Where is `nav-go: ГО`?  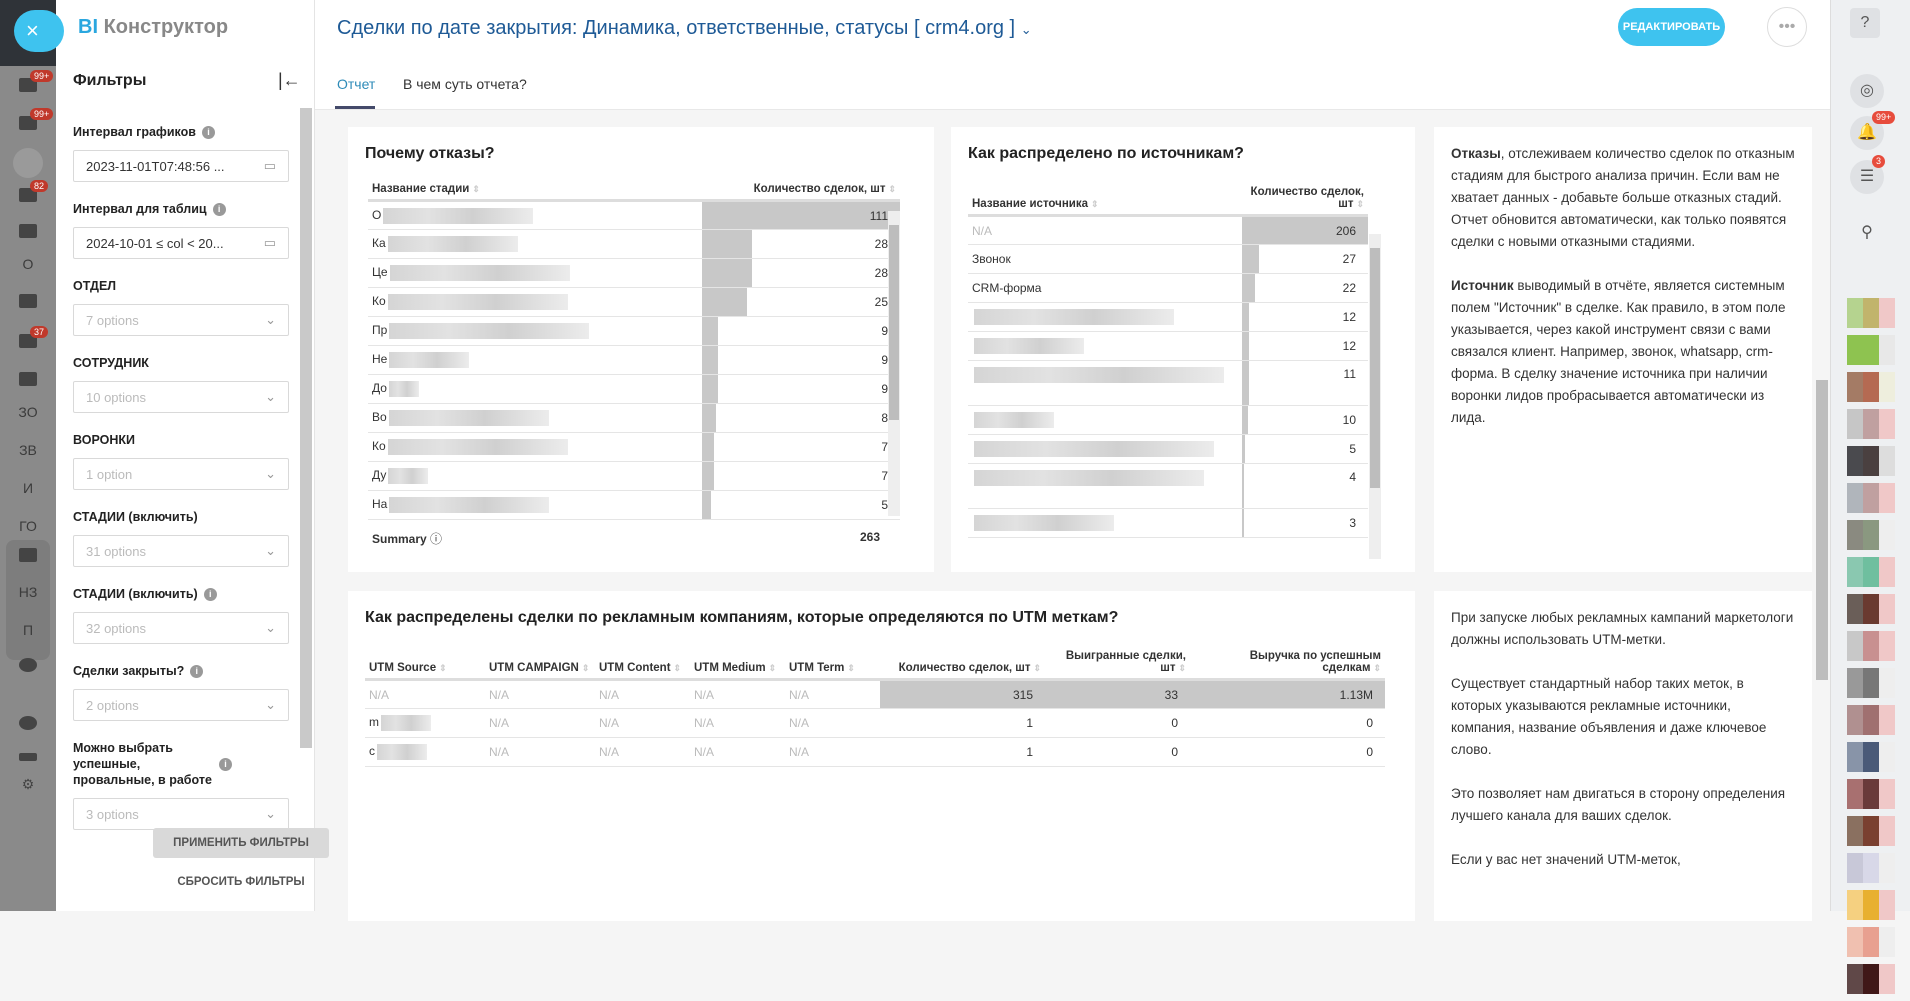 nav-go: ГО is located at coordinates (28, 526).